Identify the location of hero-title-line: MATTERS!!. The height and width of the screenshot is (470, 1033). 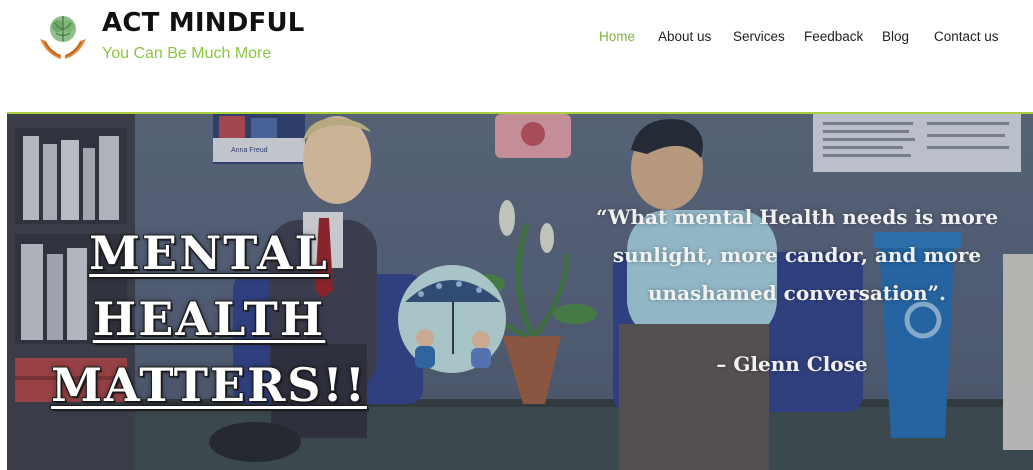
(209, 385).